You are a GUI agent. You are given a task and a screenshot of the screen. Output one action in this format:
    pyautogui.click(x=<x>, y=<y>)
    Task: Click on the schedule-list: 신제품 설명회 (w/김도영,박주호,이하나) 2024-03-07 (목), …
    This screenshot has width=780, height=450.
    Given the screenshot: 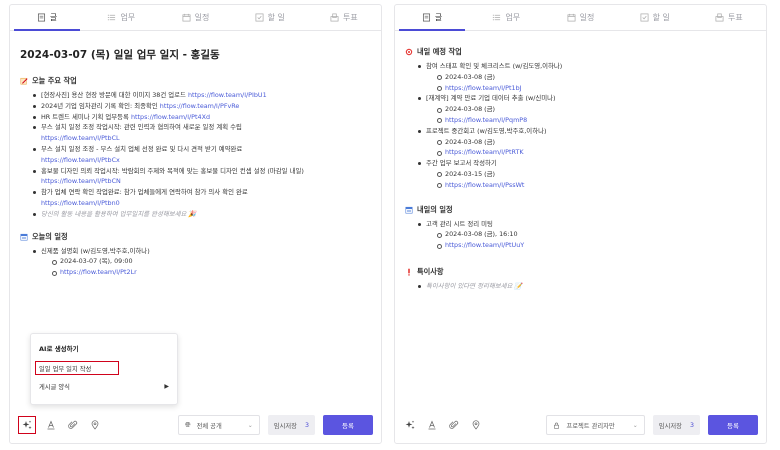 What is the action you would take?
    pyautogui.click(x=201, y=262)
    